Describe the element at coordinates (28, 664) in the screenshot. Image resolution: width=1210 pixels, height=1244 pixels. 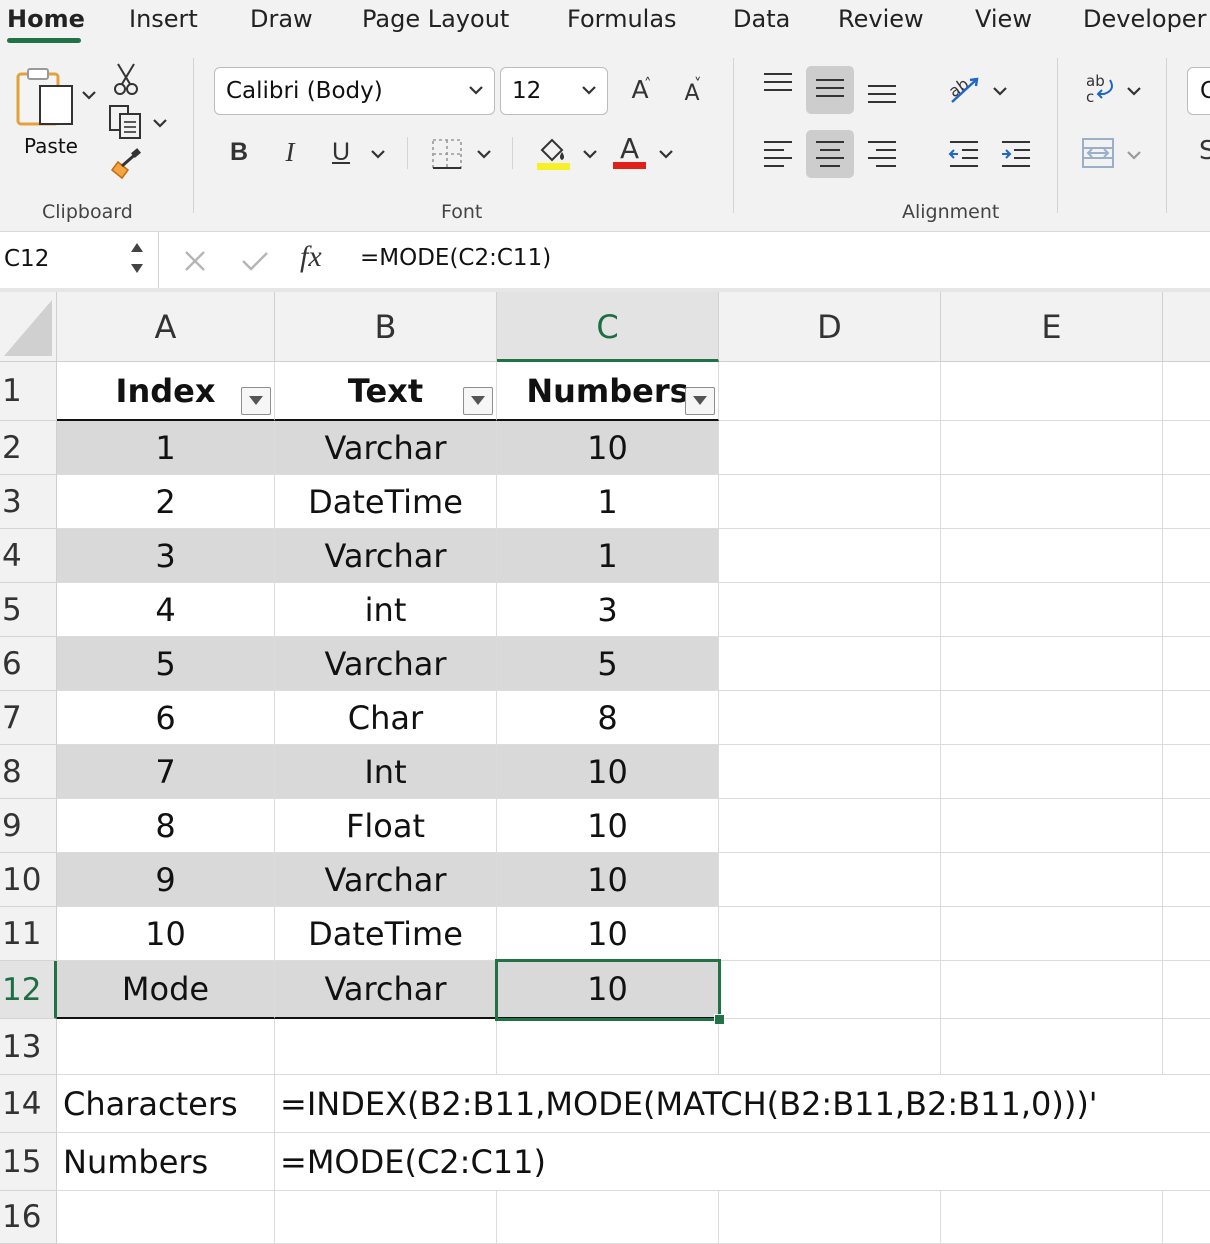
I see `row-header-6: 6` at that location.